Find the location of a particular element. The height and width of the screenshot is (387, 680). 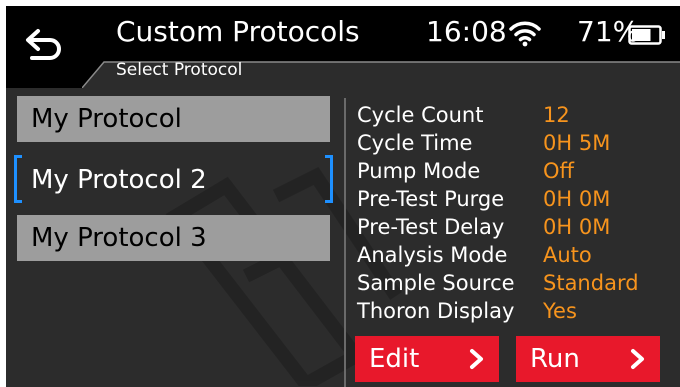

detail-pump-mode: Pump Mode Off is located at coordinates (517, 171).